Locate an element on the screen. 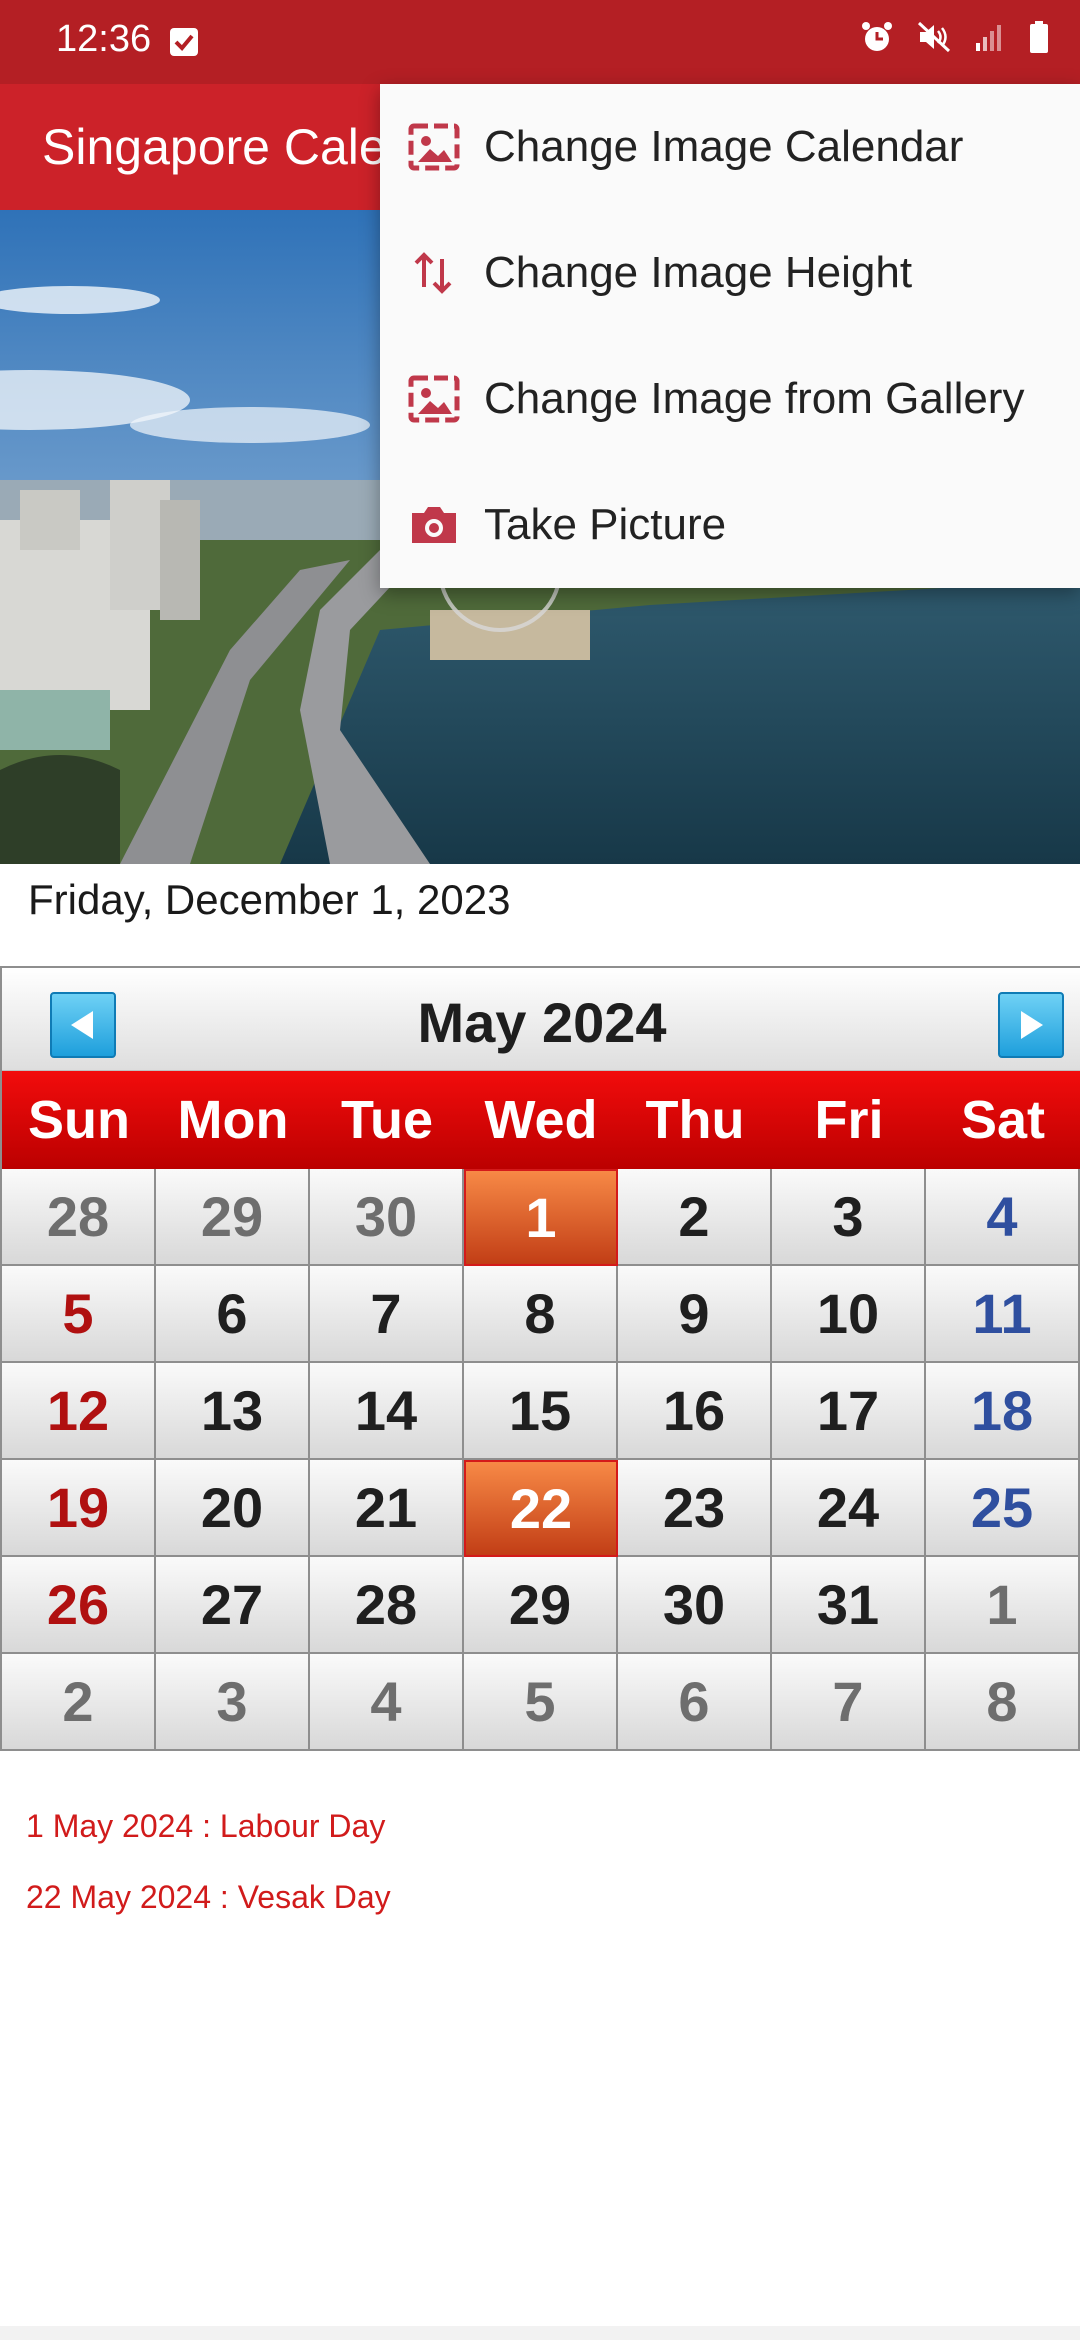  mute-icon is located at coordinates (934, 37).